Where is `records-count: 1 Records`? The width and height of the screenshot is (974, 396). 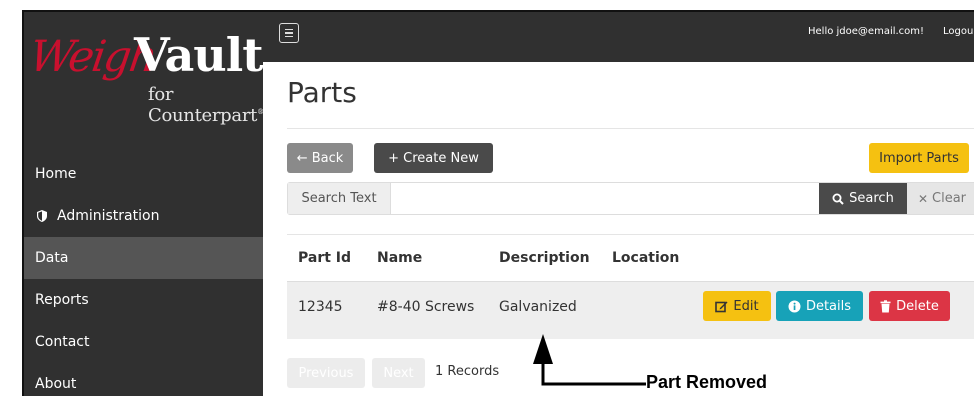
records-count: 1 Records is located at coordinates (467, 371).